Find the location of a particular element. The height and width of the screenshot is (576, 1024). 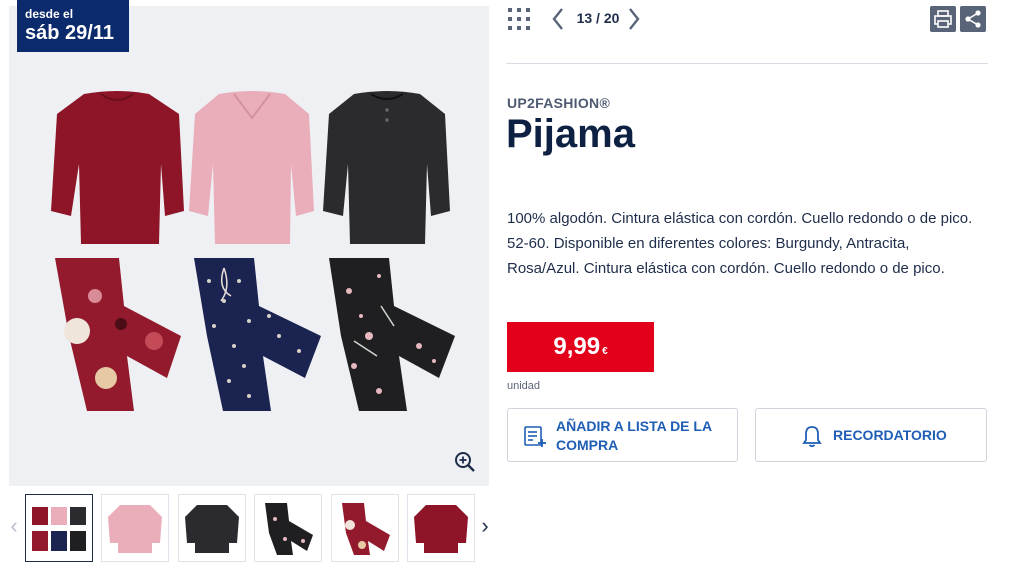

thumbnail-all is located at coordinates (59, 528).